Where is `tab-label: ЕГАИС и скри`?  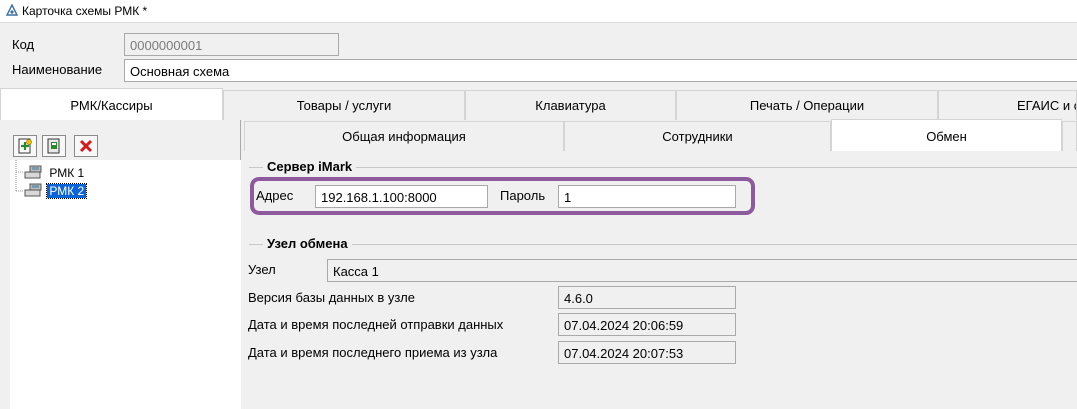 tab-label: ЕГАИС и скри is located at coordinates (1046, 105).